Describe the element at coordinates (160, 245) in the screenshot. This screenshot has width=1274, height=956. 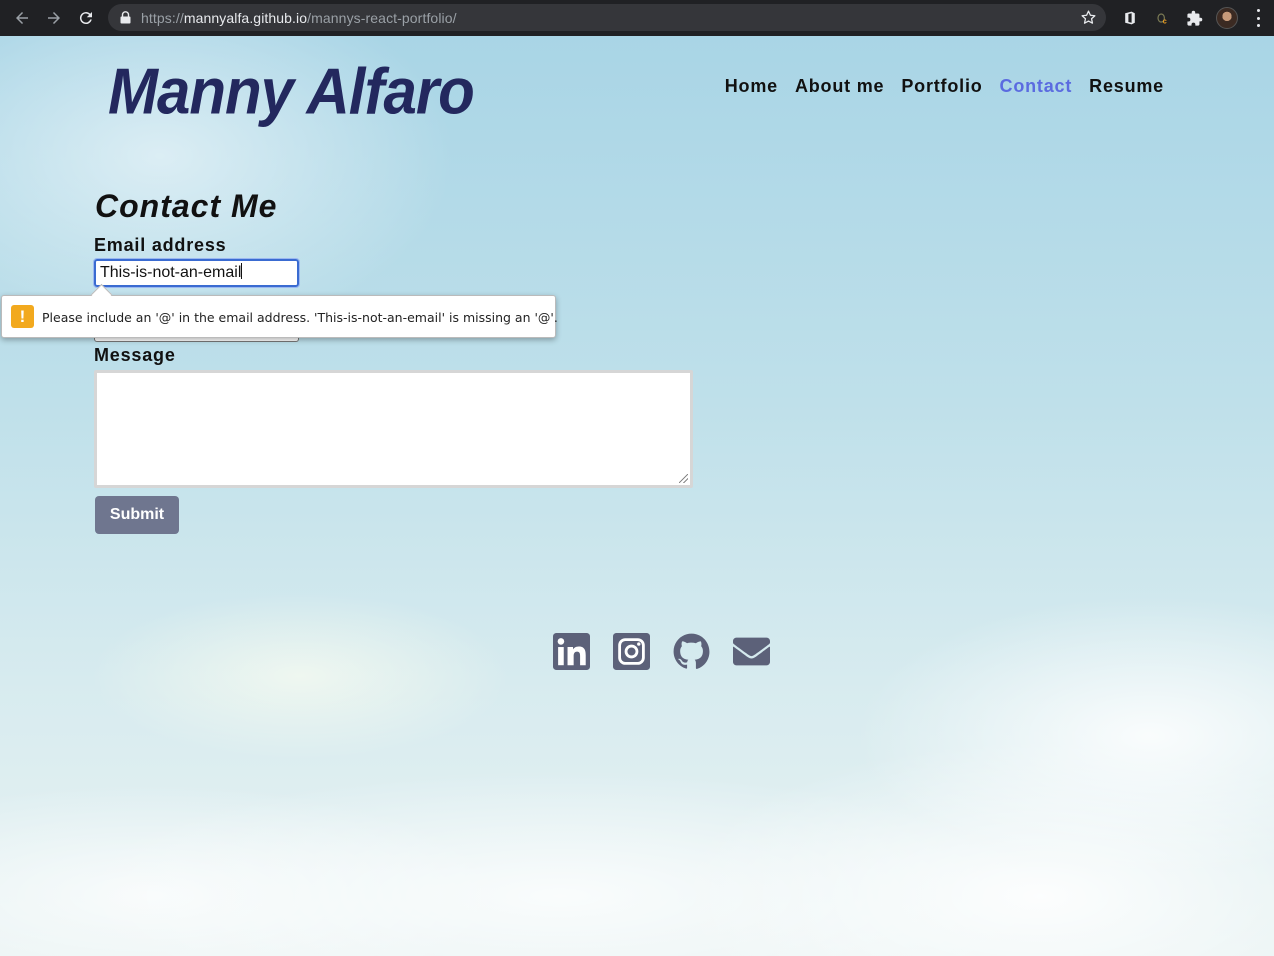
I see `email-label: Email address` at that location.